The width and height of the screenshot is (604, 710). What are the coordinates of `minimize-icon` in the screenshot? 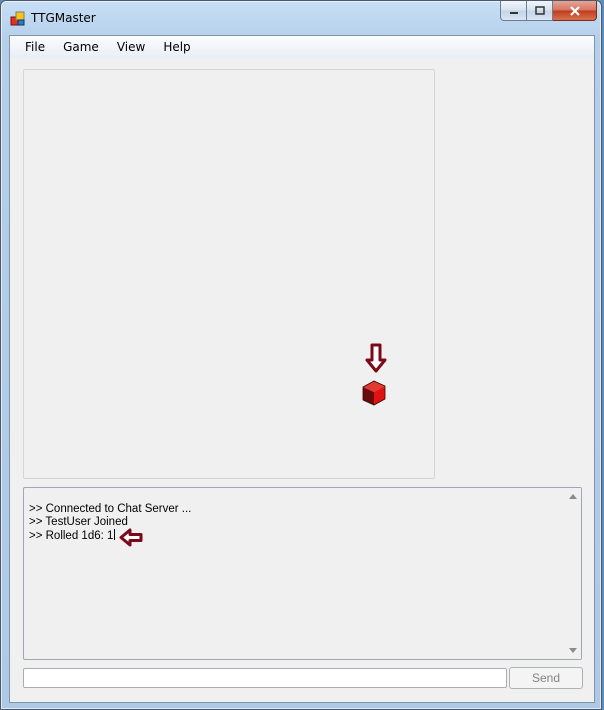 It's located at (513, 12).